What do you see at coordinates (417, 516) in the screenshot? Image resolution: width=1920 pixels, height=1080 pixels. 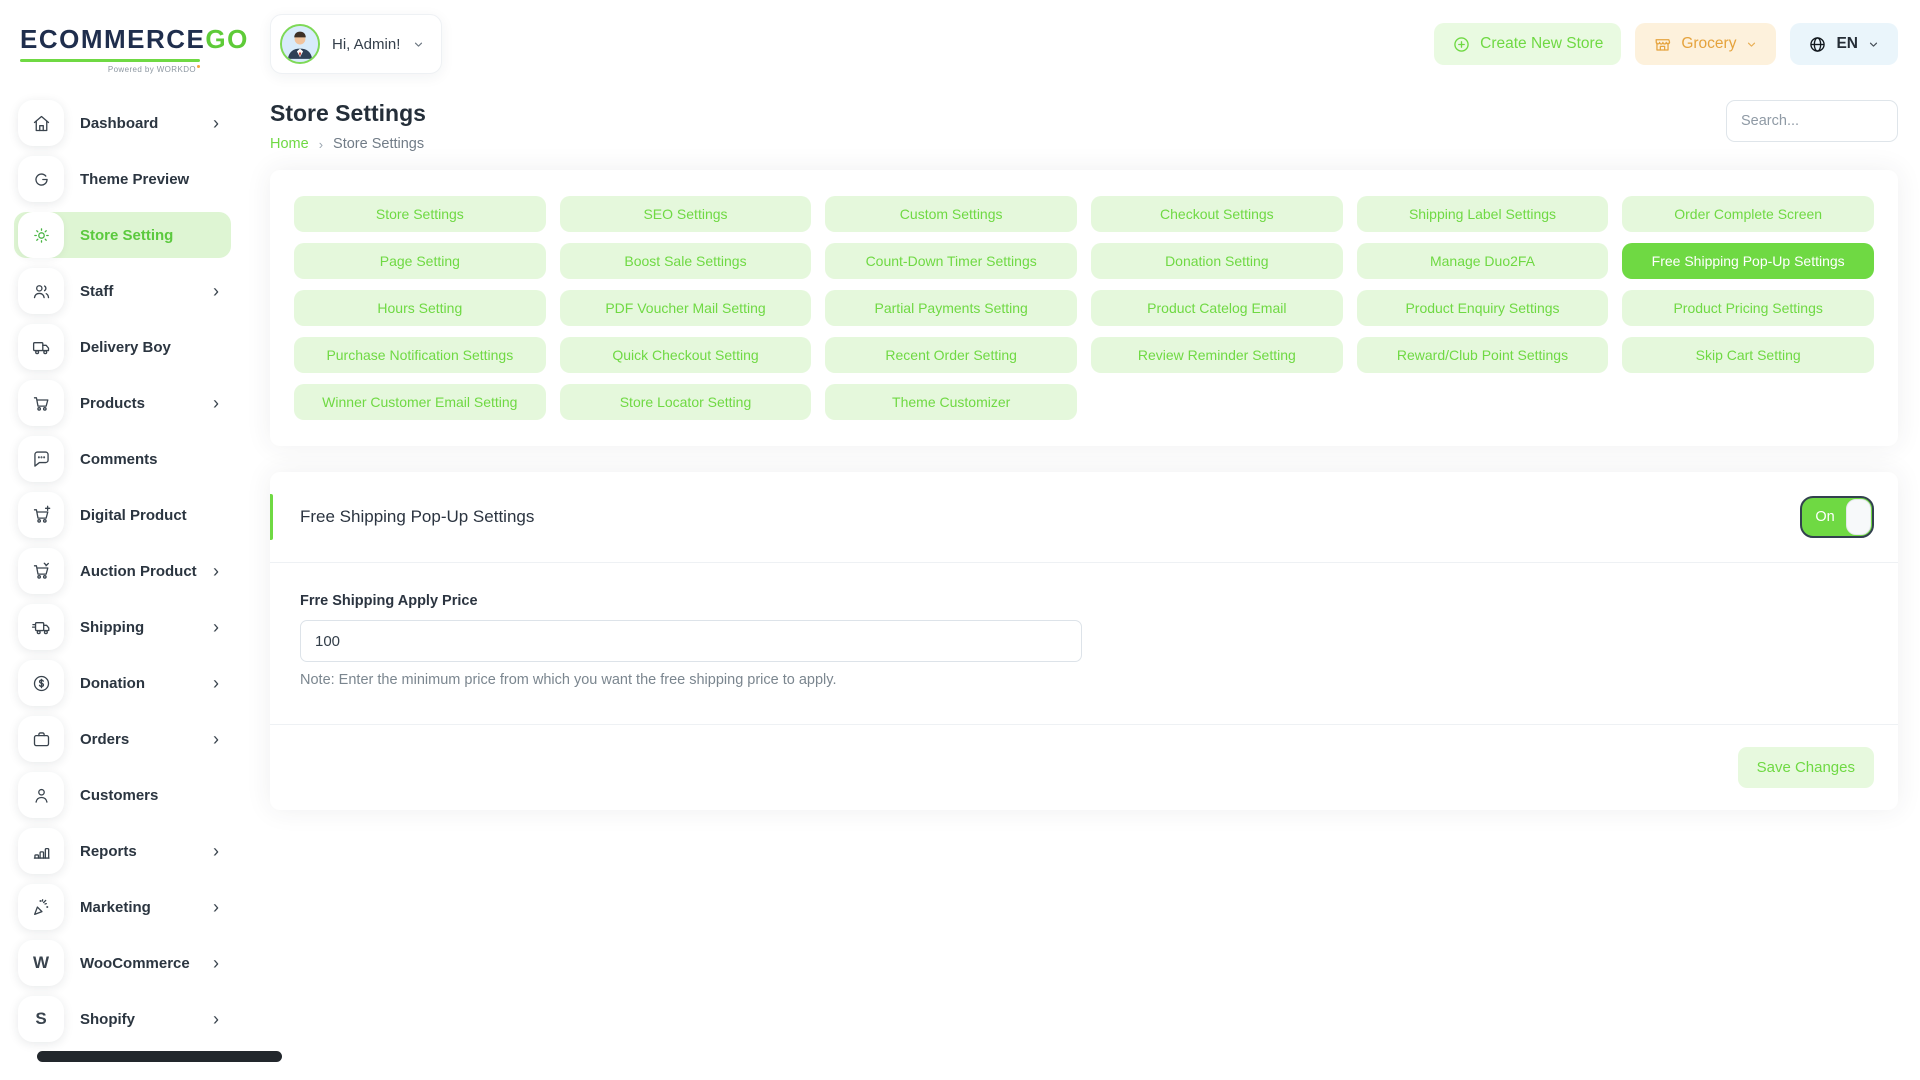 I see `panel-title: Free Shipping Pop-Up Settings` at bounding box center [417, 516].